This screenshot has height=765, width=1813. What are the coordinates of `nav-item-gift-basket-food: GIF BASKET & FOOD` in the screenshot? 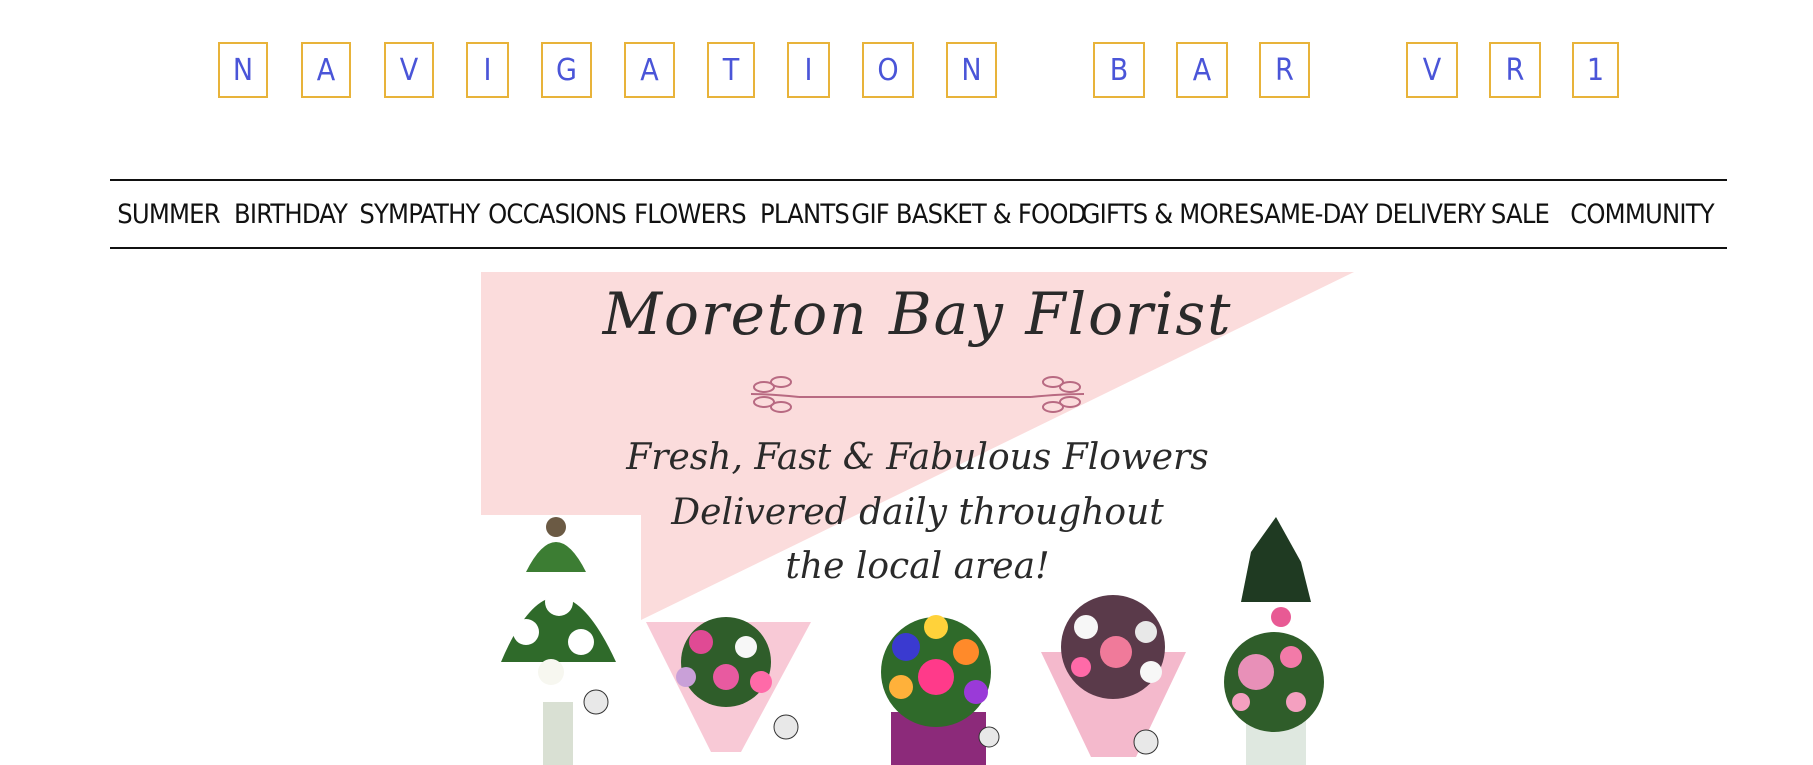 It's located at (968, 214).